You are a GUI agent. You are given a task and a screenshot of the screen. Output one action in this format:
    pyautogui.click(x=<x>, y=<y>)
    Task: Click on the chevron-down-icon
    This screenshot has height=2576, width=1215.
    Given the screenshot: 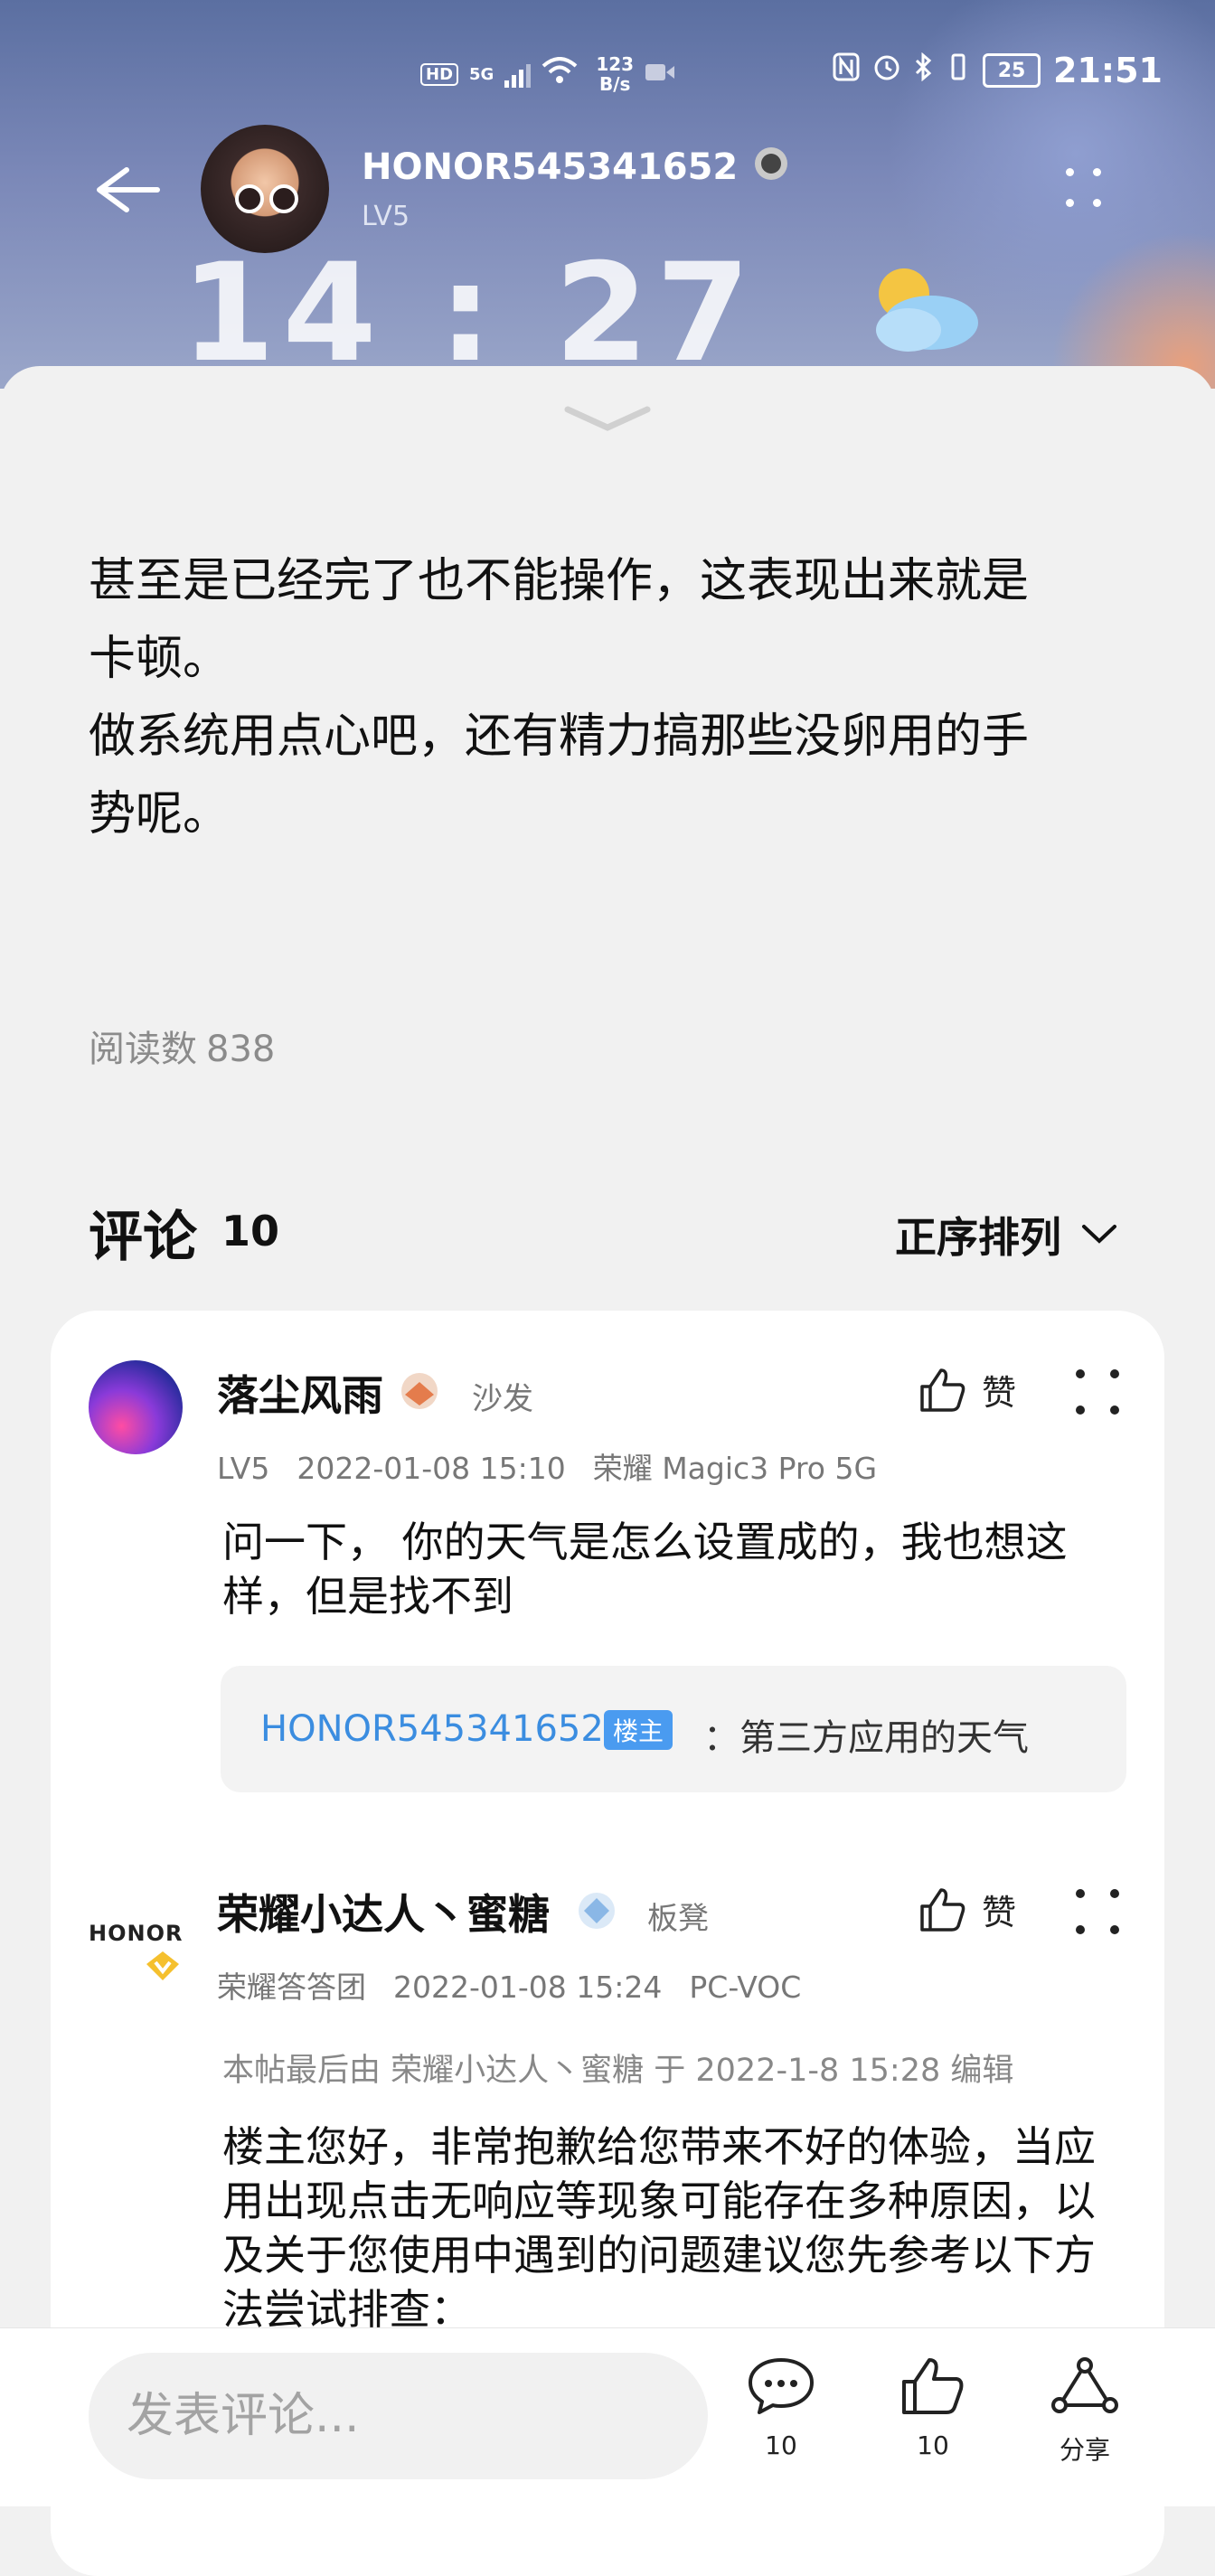 What is the action you would take?
    pyautogui.click(x=1099, y=1235)
    